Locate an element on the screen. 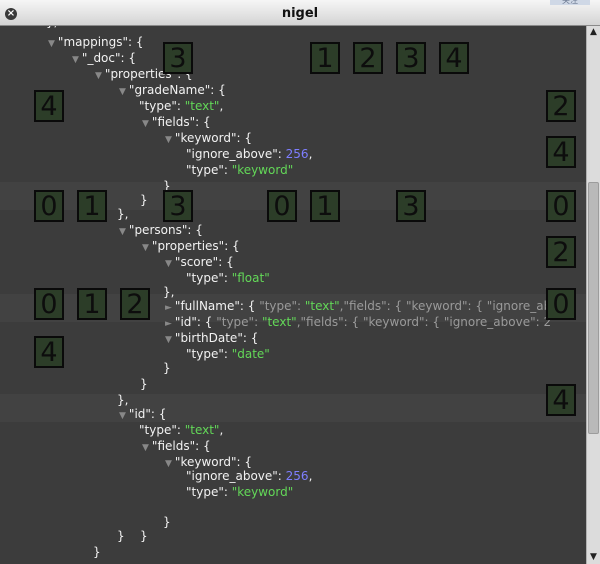 The image size is (600, 564). window-titlebar: × nigel 关注 is located at coordinates (300, 13).